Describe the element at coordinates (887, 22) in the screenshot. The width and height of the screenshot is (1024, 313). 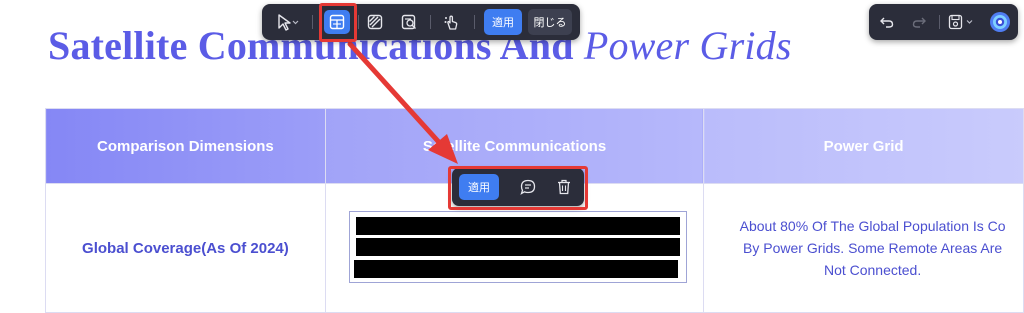
I see `undo-icon` at that location.